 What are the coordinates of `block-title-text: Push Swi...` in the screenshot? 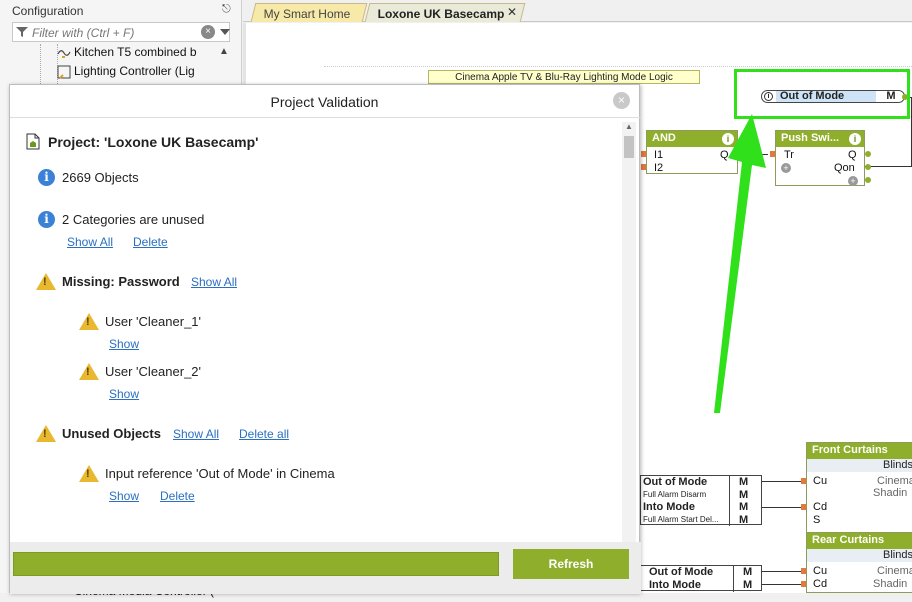 It's located at (810, 138).